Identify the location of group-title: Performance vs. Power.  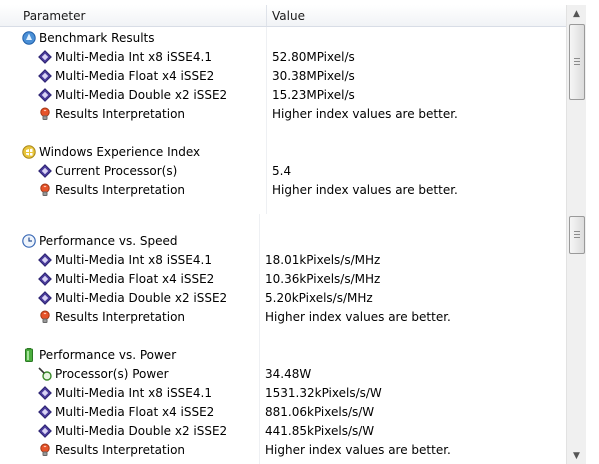
(108, 355).